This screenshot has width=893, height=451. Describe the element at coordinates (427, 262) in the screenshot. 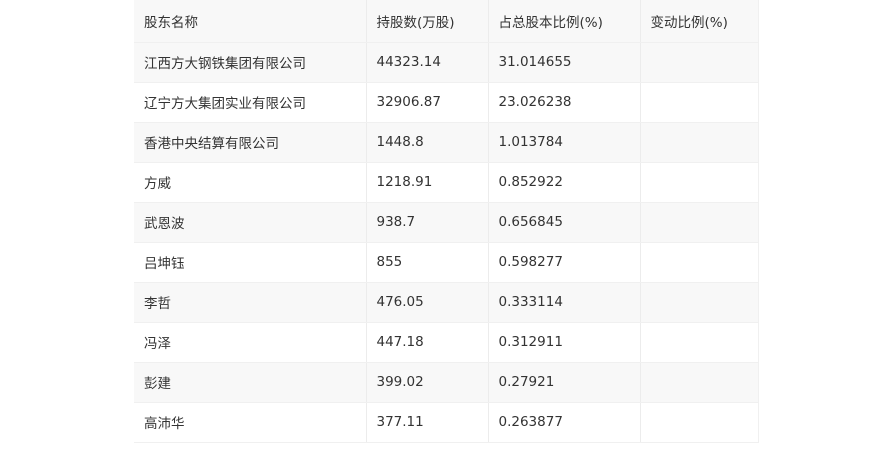

I see `cell-shares-held: 855` at that location.